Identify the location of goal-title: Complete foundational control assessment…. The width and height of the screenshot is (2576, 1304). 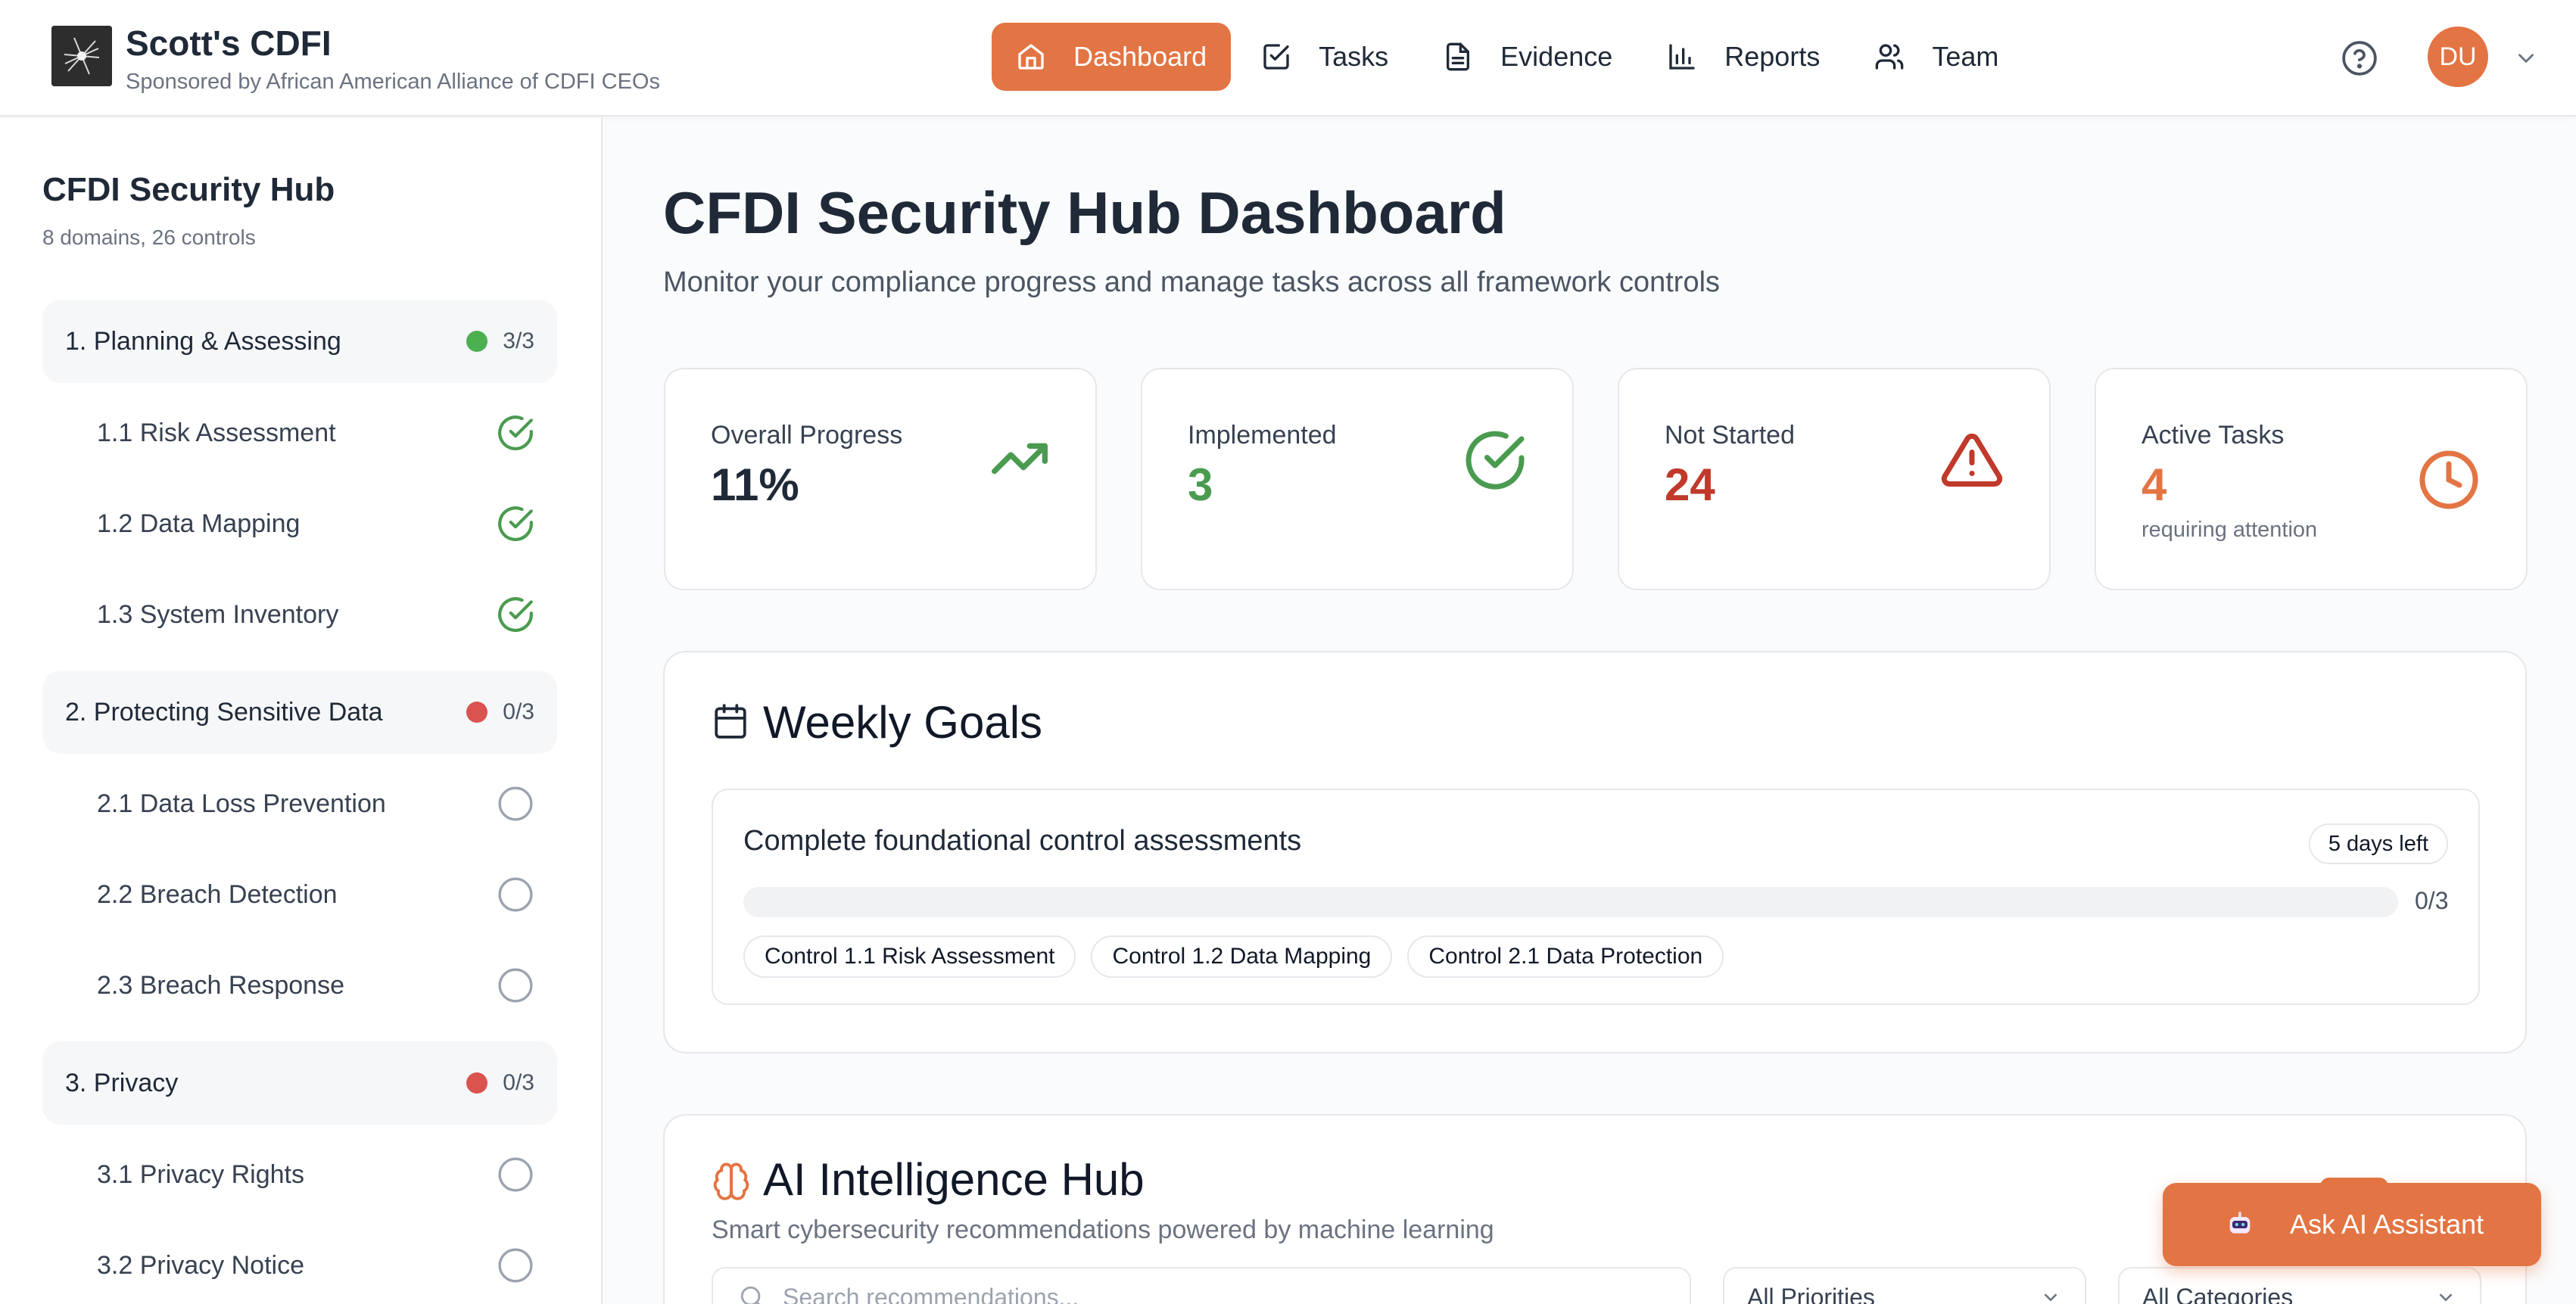
(1022, 841).